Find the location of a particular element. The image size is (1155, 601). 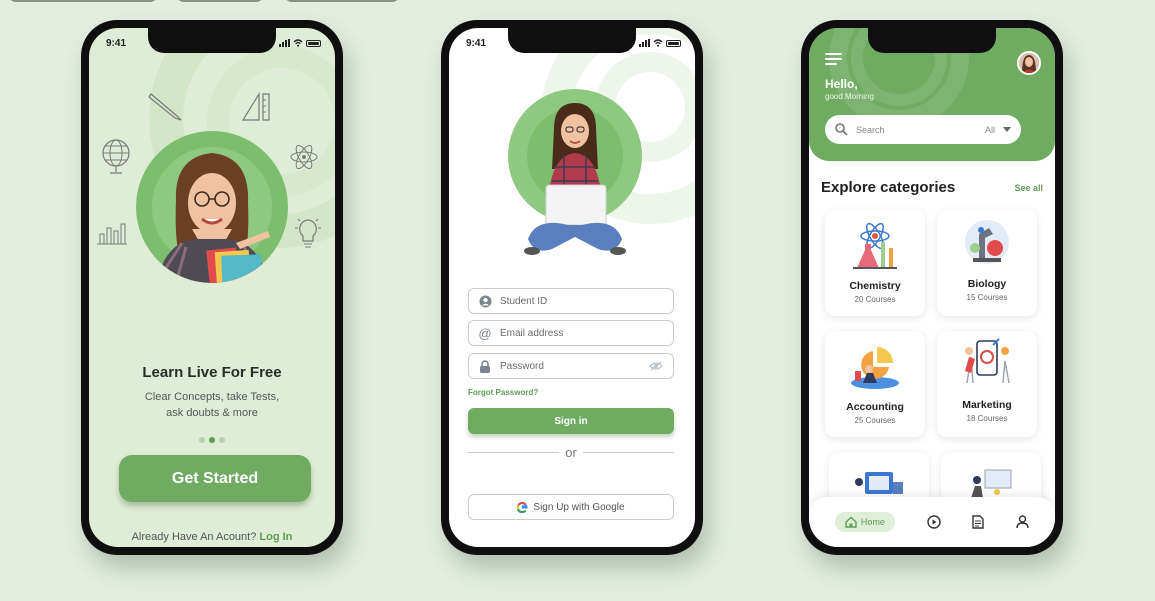

hamburger-menu-icon is located at coordinates (833, 60).